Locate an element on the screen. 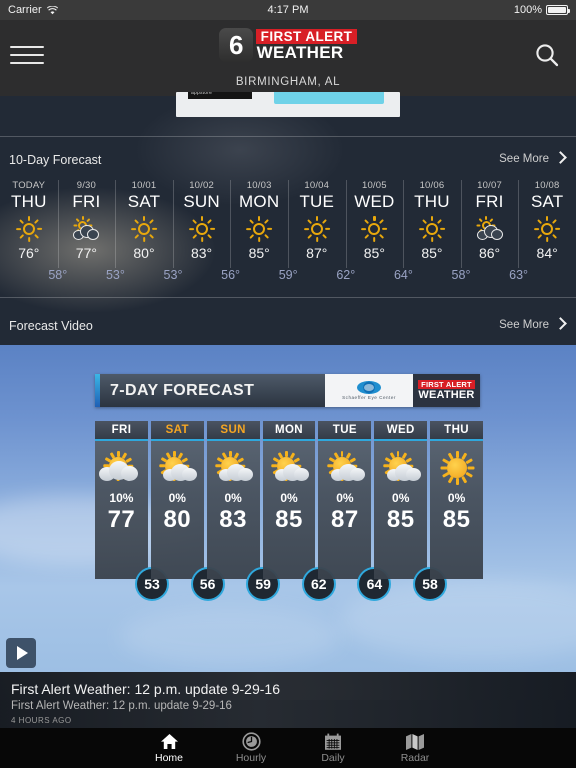  tab-hourly: Hourly is located at coordinates (251, 748).